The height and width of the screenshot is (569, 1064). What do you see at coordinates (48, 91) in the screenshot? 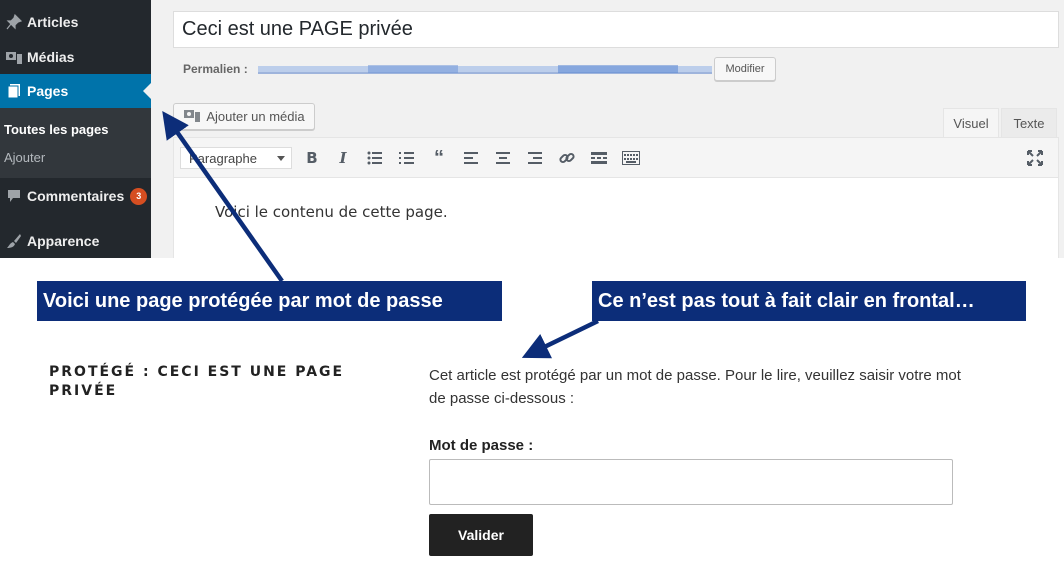
I see `sidebar-item-label: Pages` at bounding box center [48, 91].